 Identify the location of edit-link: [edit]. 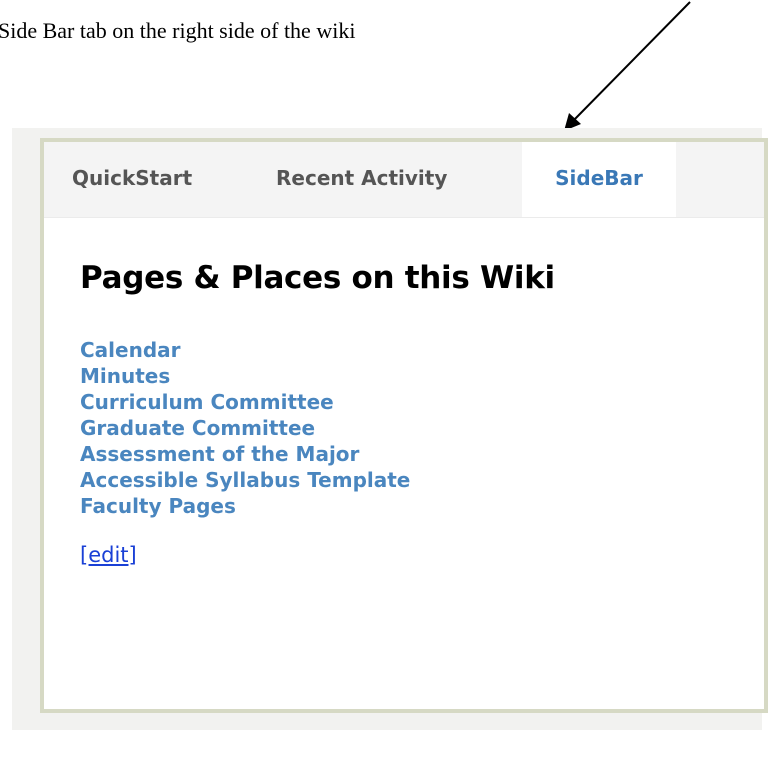
(108, 555).